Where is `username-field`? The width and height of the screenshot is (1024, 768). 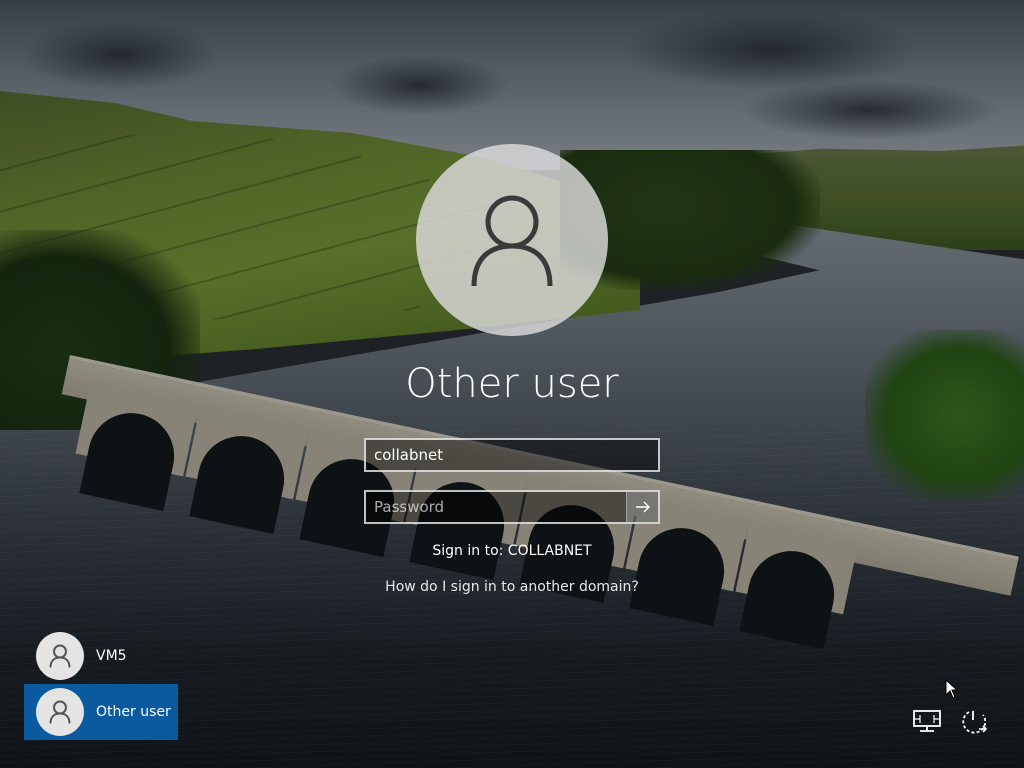
username-field is located at coordinates (512, 455).